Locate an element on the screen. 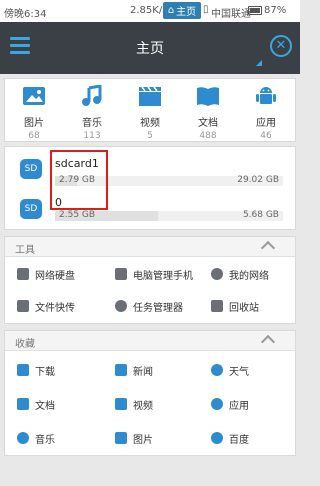  battery-icon is located at coordinates (255, 10).